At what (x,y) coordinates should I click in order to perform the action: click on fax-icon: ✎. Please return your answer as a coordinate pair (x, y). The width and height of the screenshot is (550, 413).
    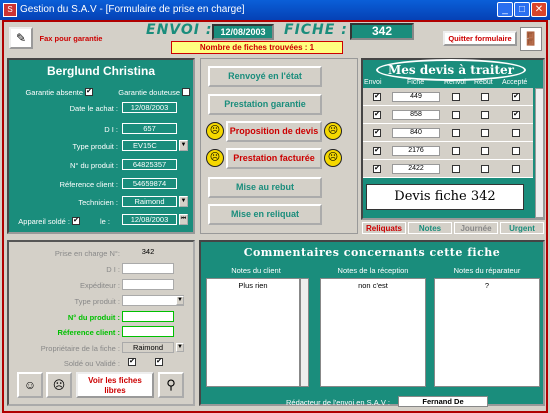
    Looking at the image, I should click on (21, 38).